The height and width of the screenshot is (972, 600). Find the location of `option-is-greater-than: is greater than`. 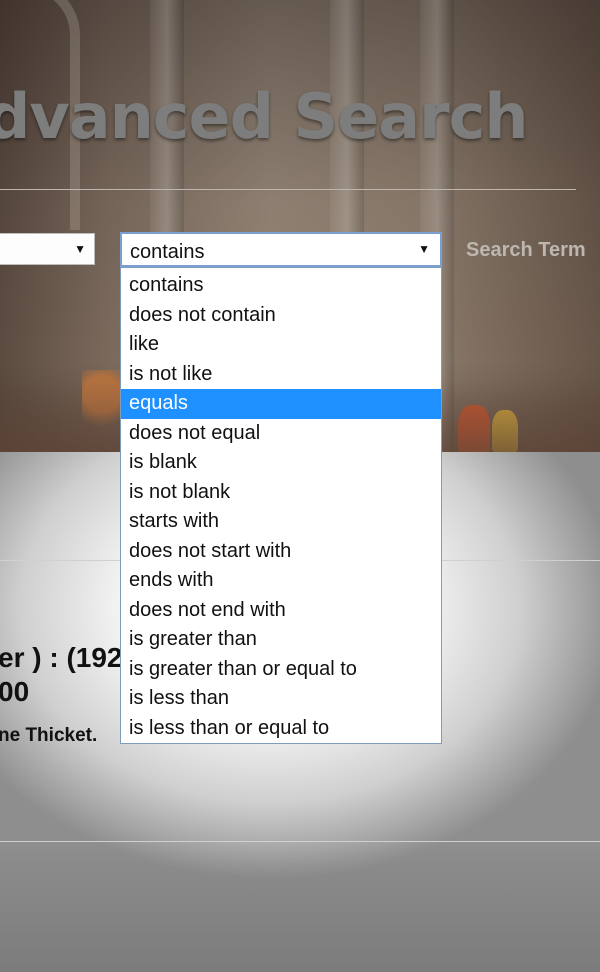

option-is-greater-than: is greater than is located at coordinates (281, 640).